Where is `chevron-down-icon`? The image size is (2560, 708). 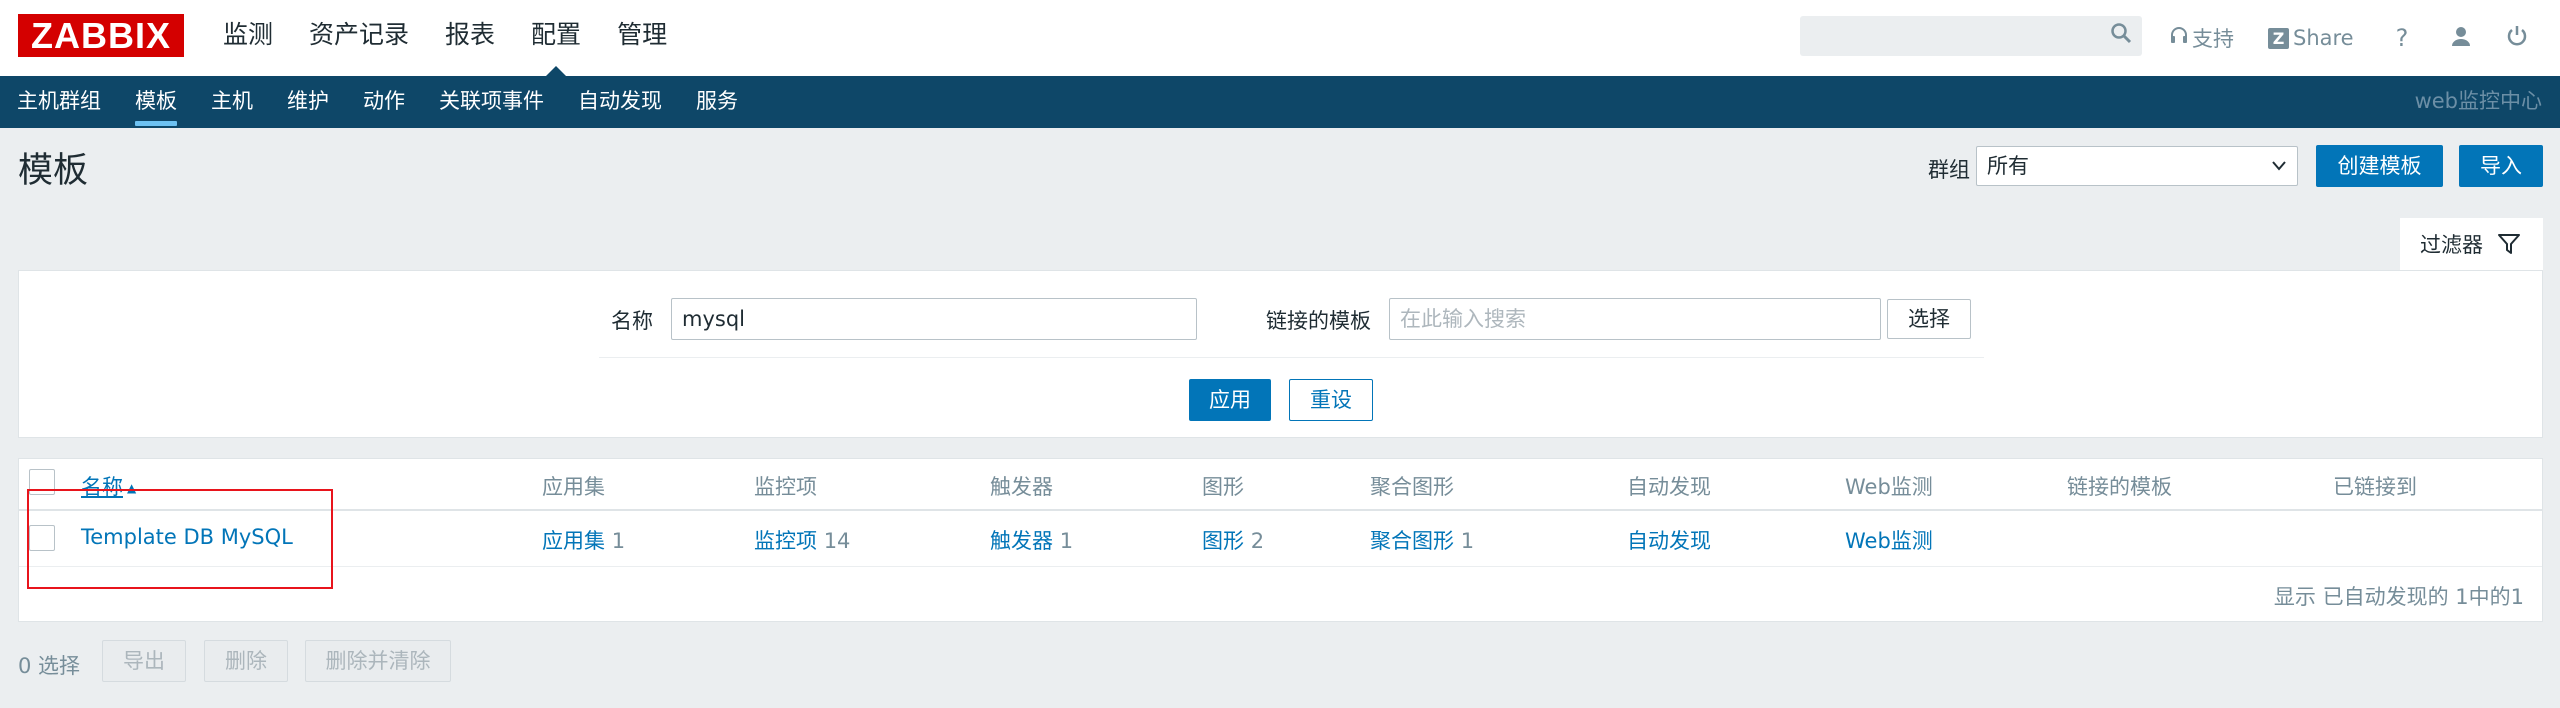 chevron-down-icon is located at coordinates (2279, 173).